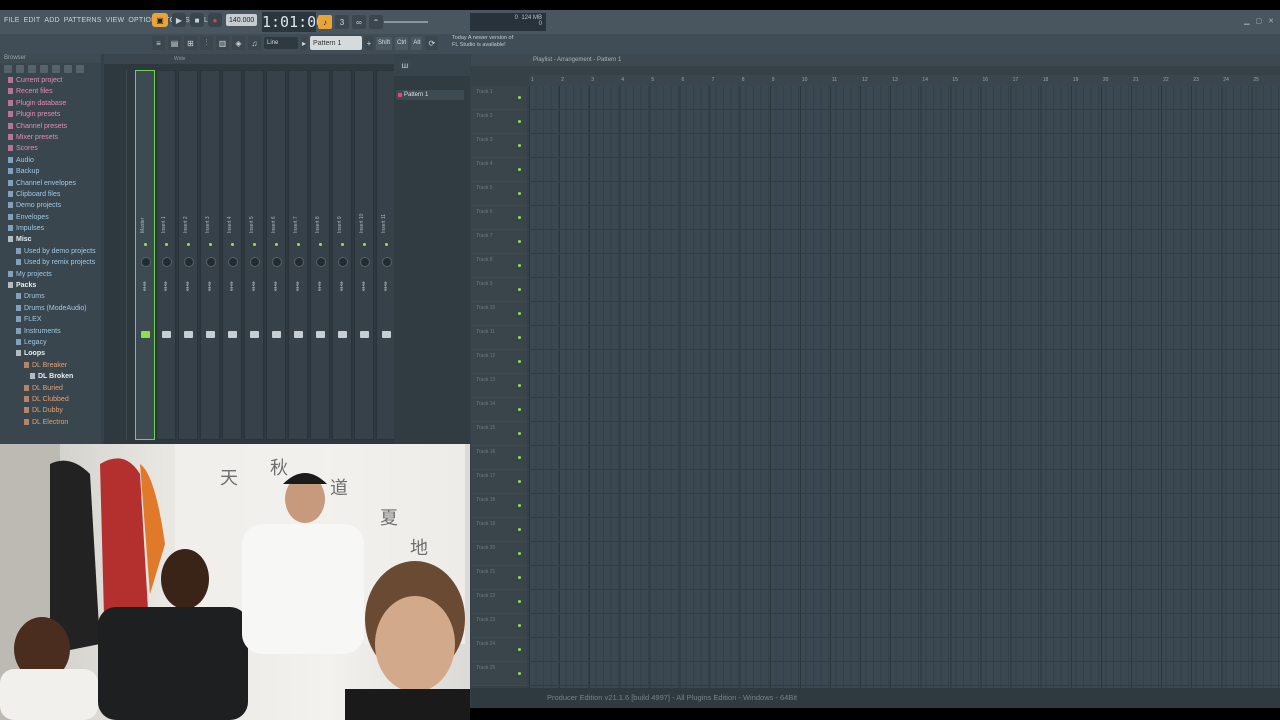 This screenshot has width=1280, height=720. What do you see at coordinates (50, 137) in the screenshot?
I see `browser-item: Mixer presets` at bounding box center [50, 137].